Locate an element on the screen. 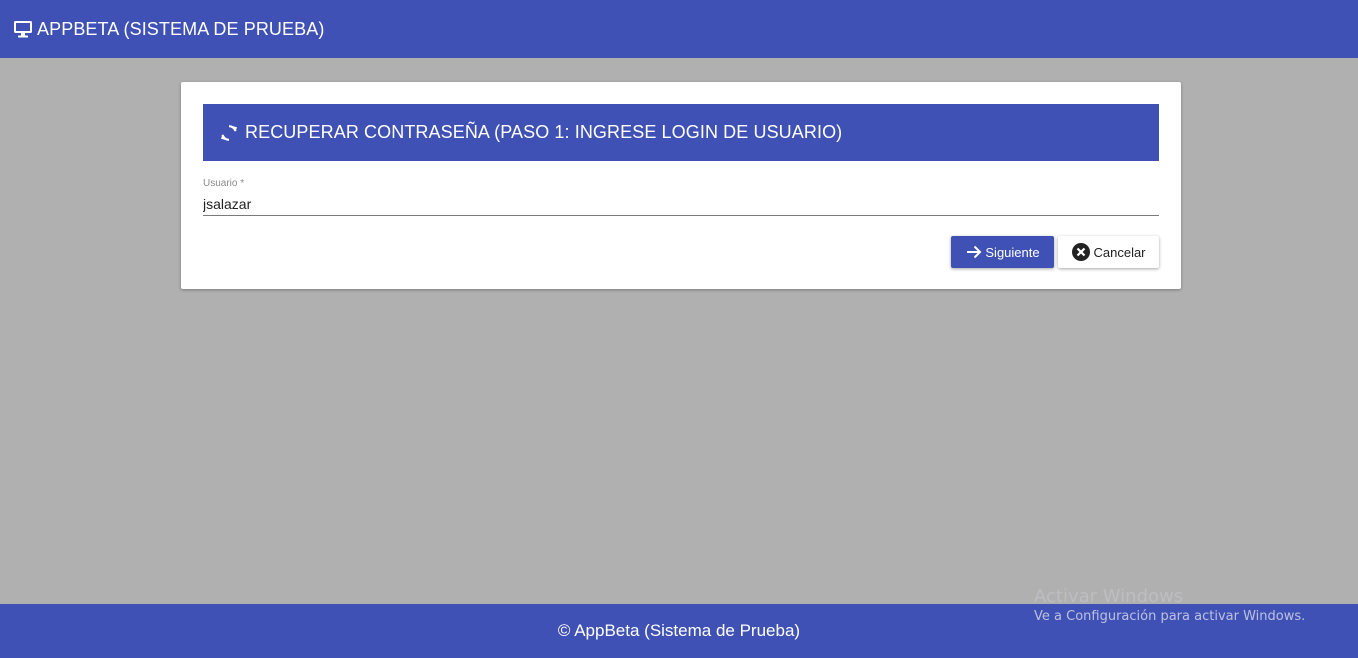 This screenshot has height=658, width=1358. next-button: Siguiente is located at coordinates (1002, 252).